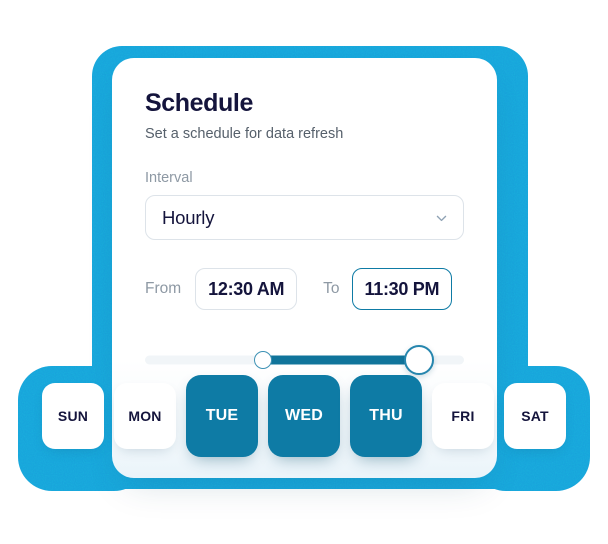  I want to click on interval-label: Interval, so click(169, 178).